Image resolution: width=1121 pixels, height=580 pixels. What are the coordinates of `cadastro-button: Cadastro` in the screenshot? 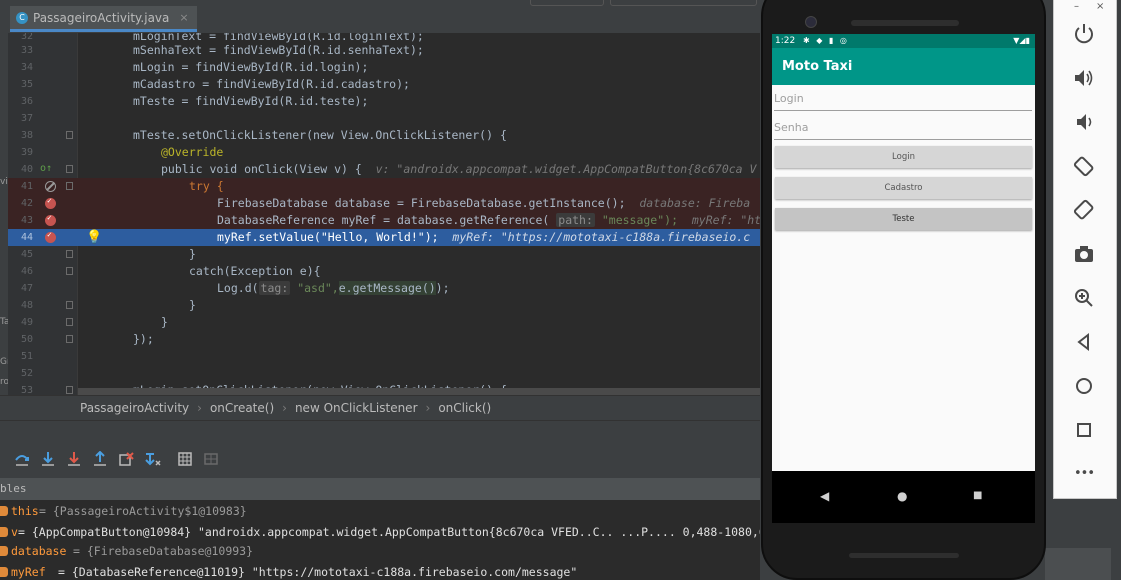 It's located at (903, 188).